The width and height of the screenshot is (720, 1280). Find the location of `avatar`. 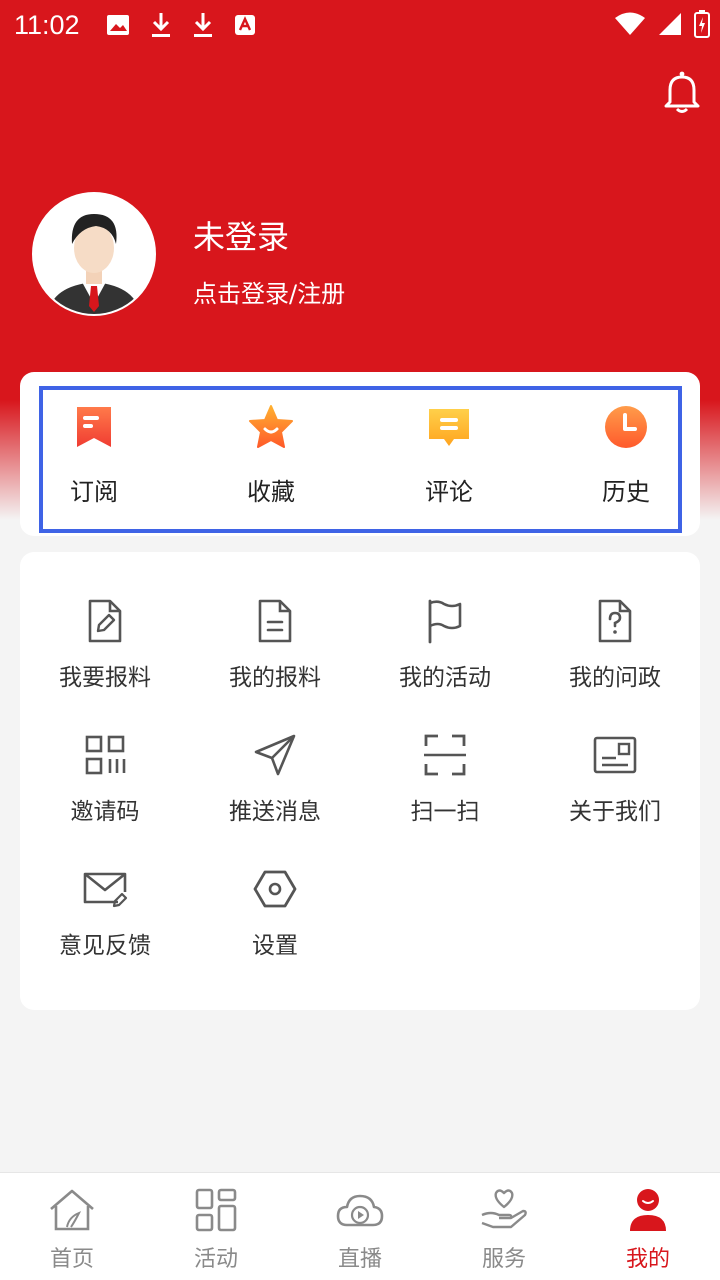

avatar is located at coordinates (94, 254).